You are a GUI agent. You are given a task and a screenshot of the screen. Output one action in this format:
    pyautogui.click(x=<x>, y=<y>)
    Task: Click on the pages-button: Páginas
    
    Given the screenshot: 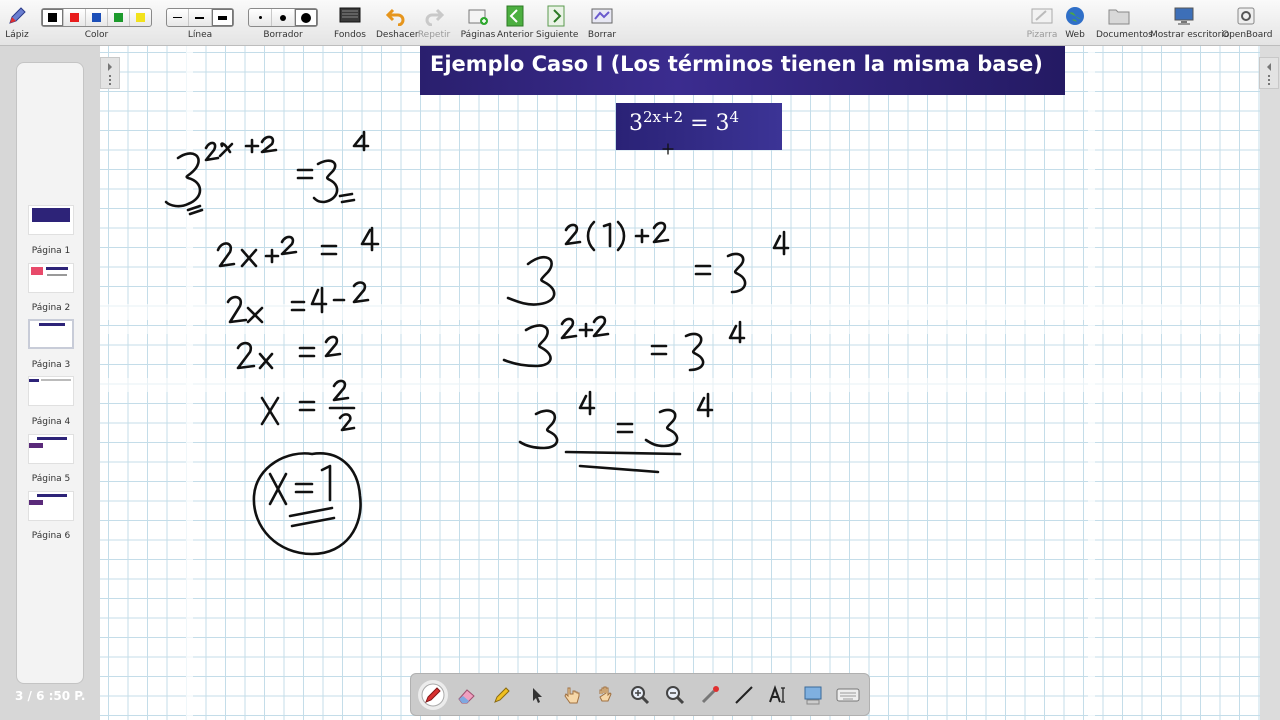 What is the action you would take?
    pyautogui.click(x=478, y=23)
    